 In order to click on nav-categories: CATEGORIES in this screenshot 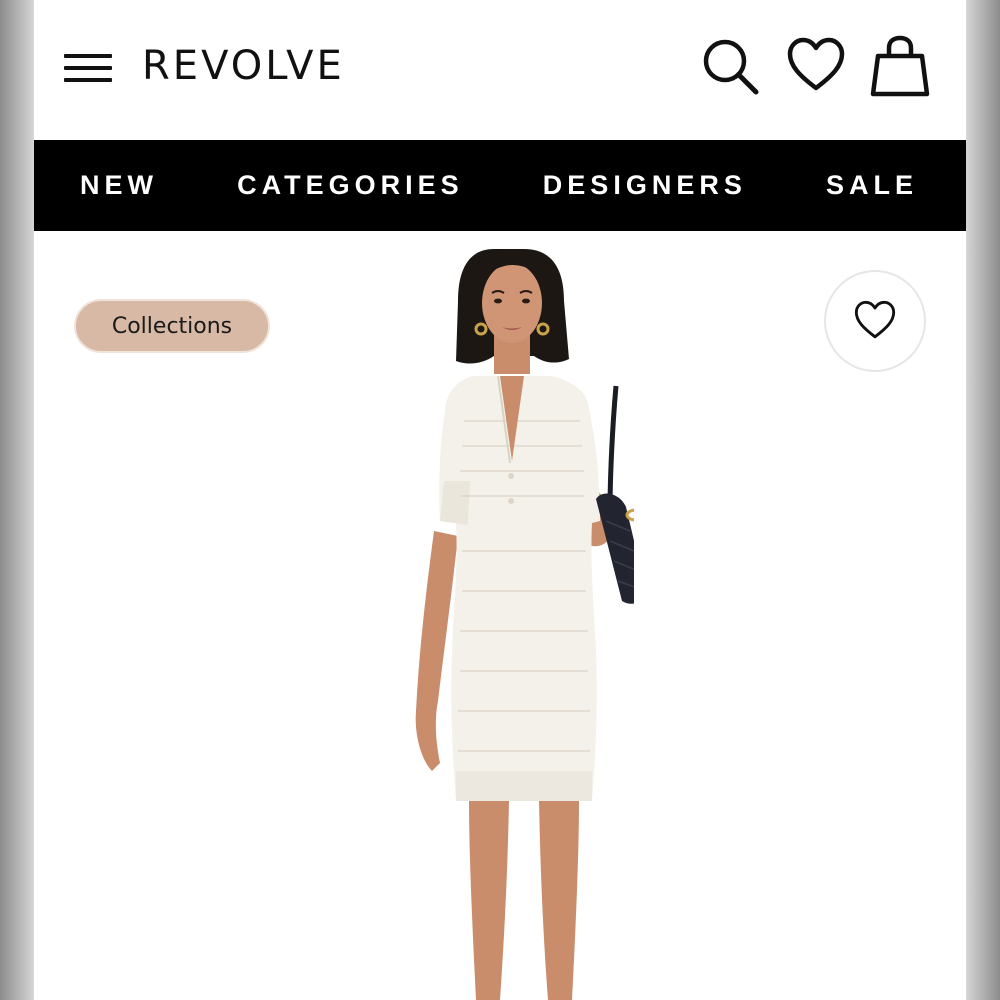, I will do `click(350, 185)`.